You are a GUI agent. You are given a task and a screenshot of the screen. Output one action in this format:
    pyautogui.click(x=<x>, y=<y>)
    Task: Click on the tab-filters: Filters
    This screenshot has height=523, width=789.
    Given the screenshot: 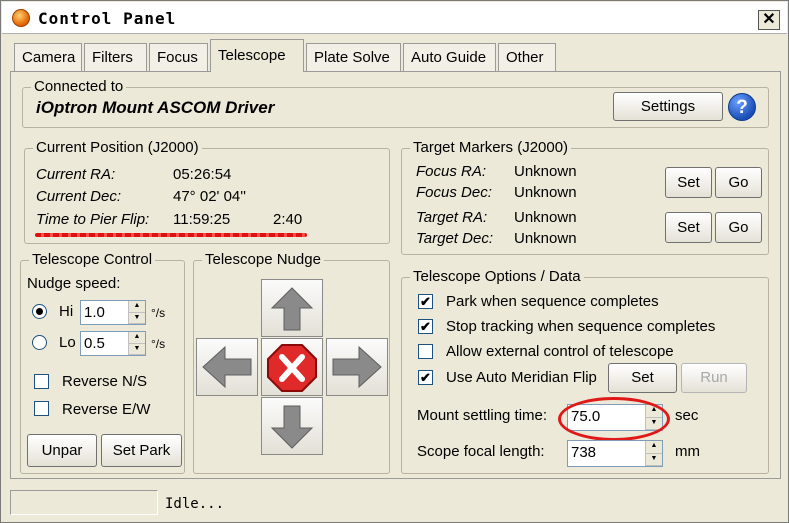 What is the action you would take?
    pyautogui.click(x=115, y=57)
    